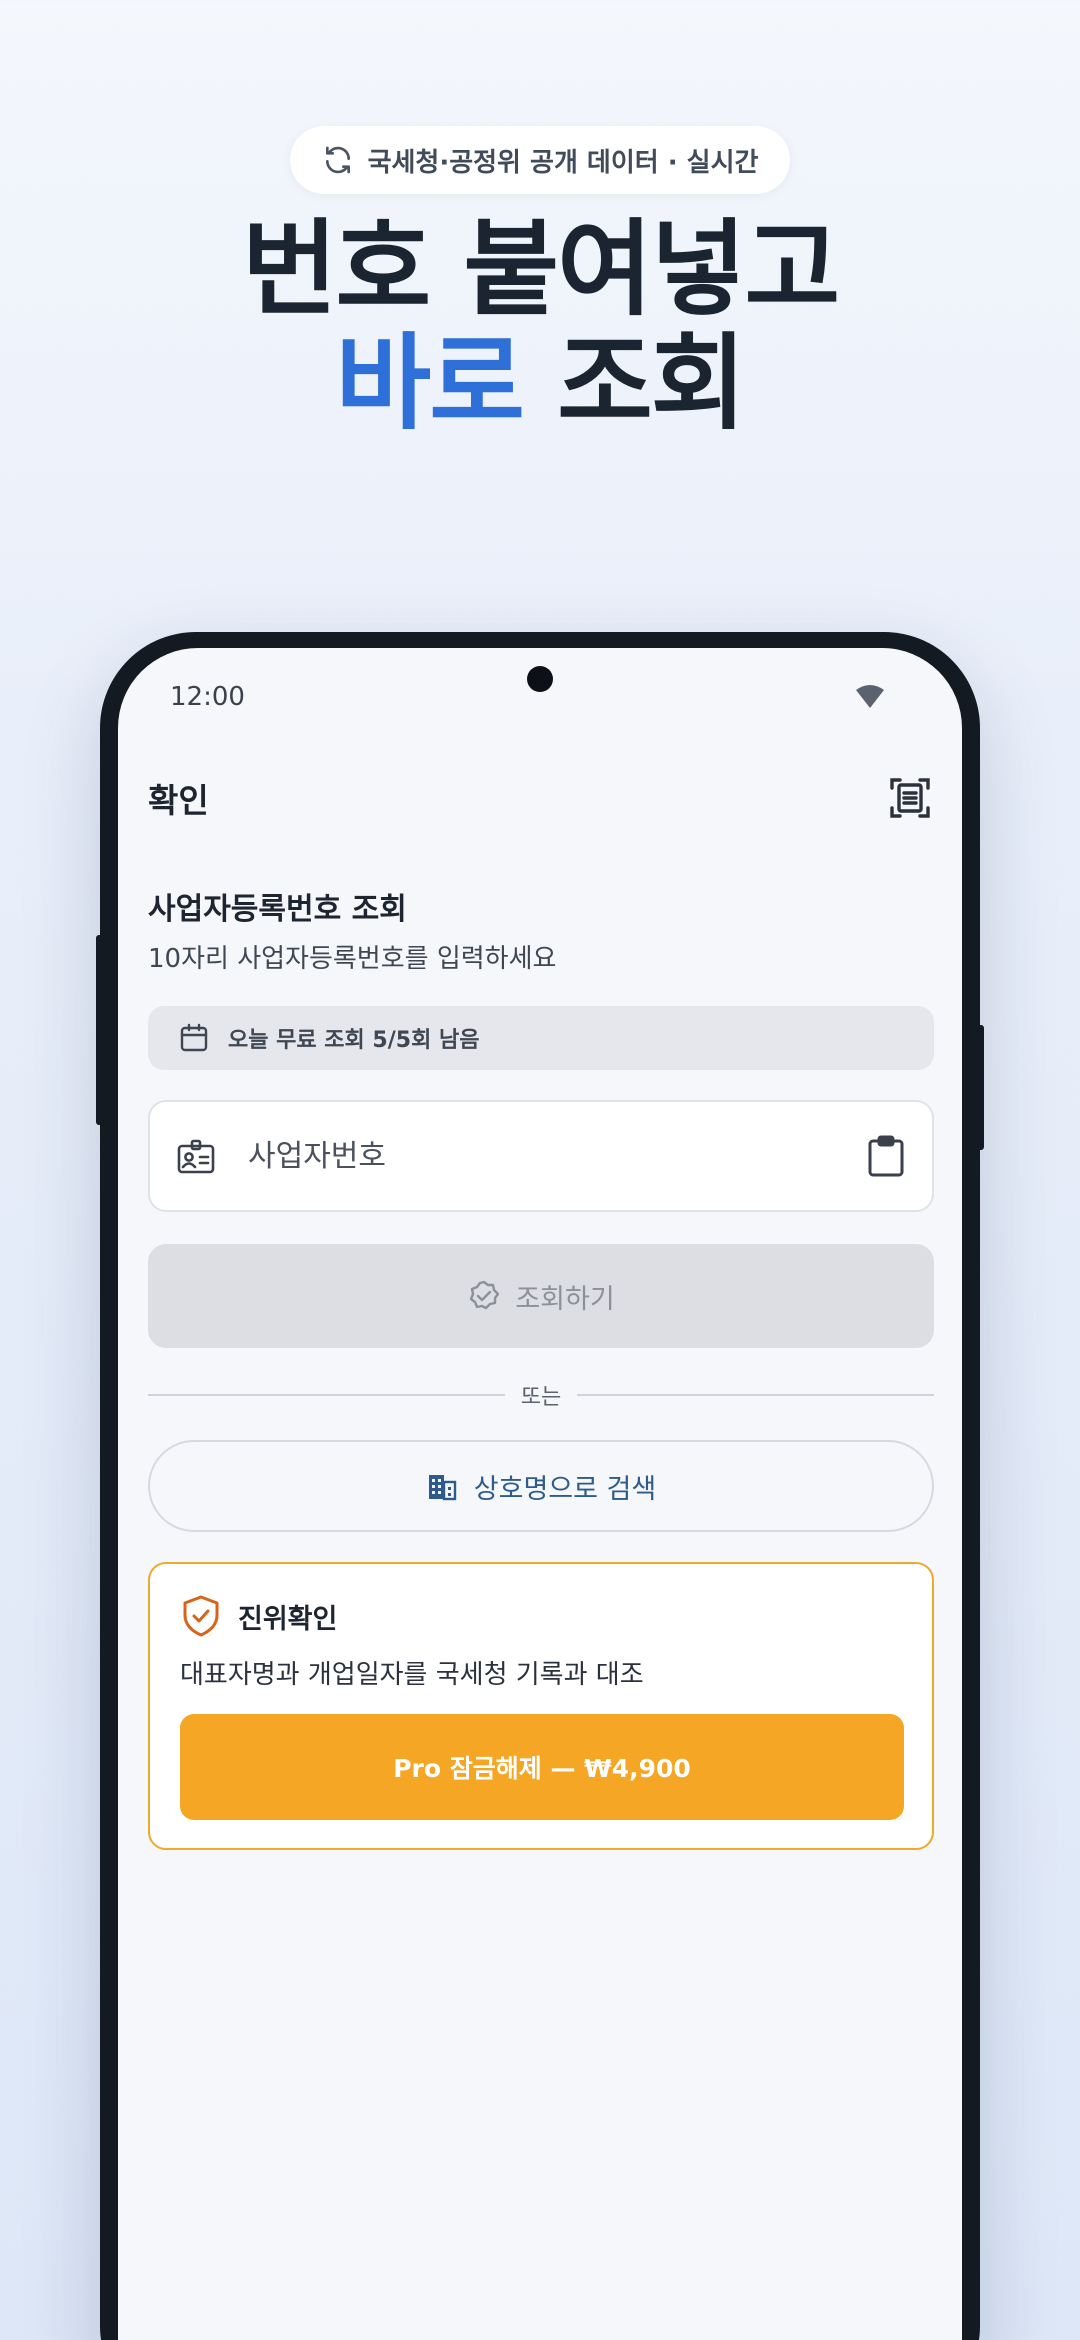 The width and height of the screenshot is (1080, 2340). What do you see at coordinates (485, 1295) in the screenshot?
I see `verified-badge-icon` at bounding box center [485, 1295].